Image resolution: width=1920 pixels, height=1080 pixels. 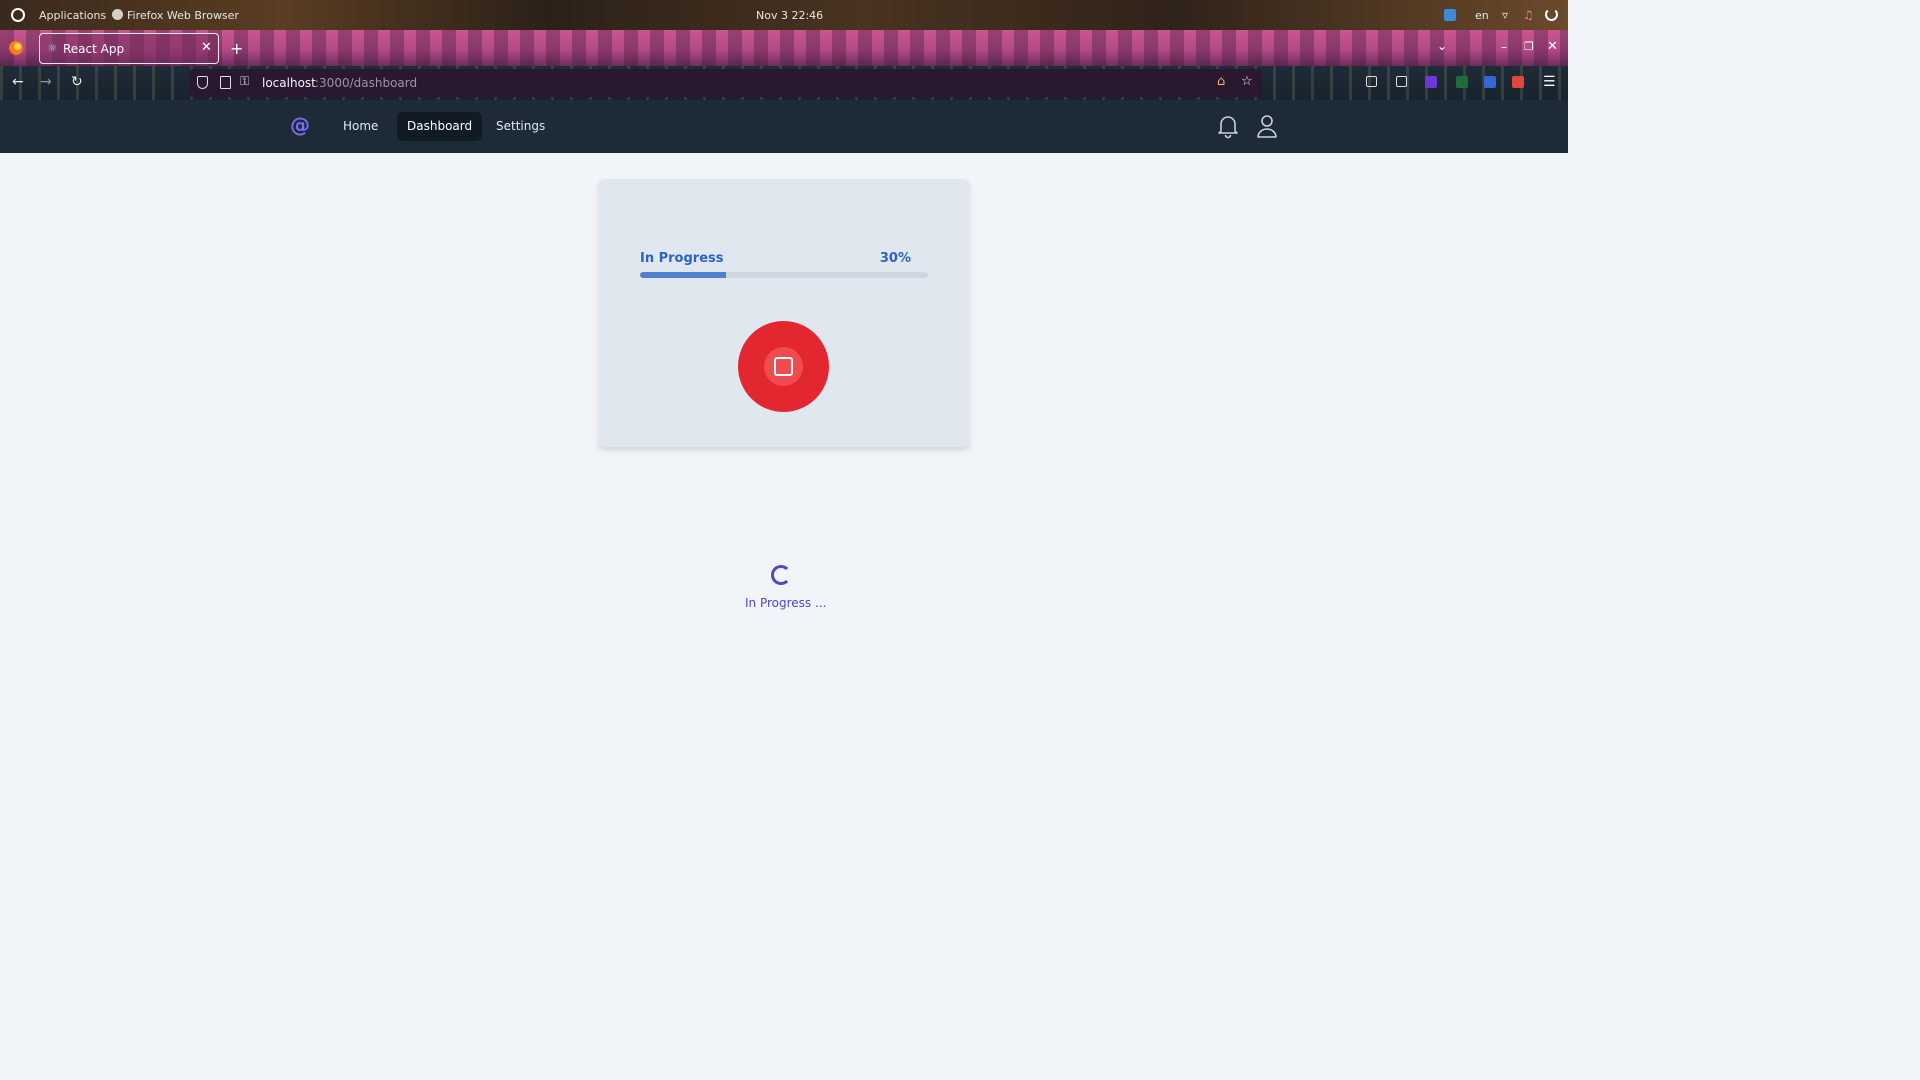 What do you see at coordinates (300, 125) in the screenshot?
I see `brand-logo: @` at bounding box center [300, 125].